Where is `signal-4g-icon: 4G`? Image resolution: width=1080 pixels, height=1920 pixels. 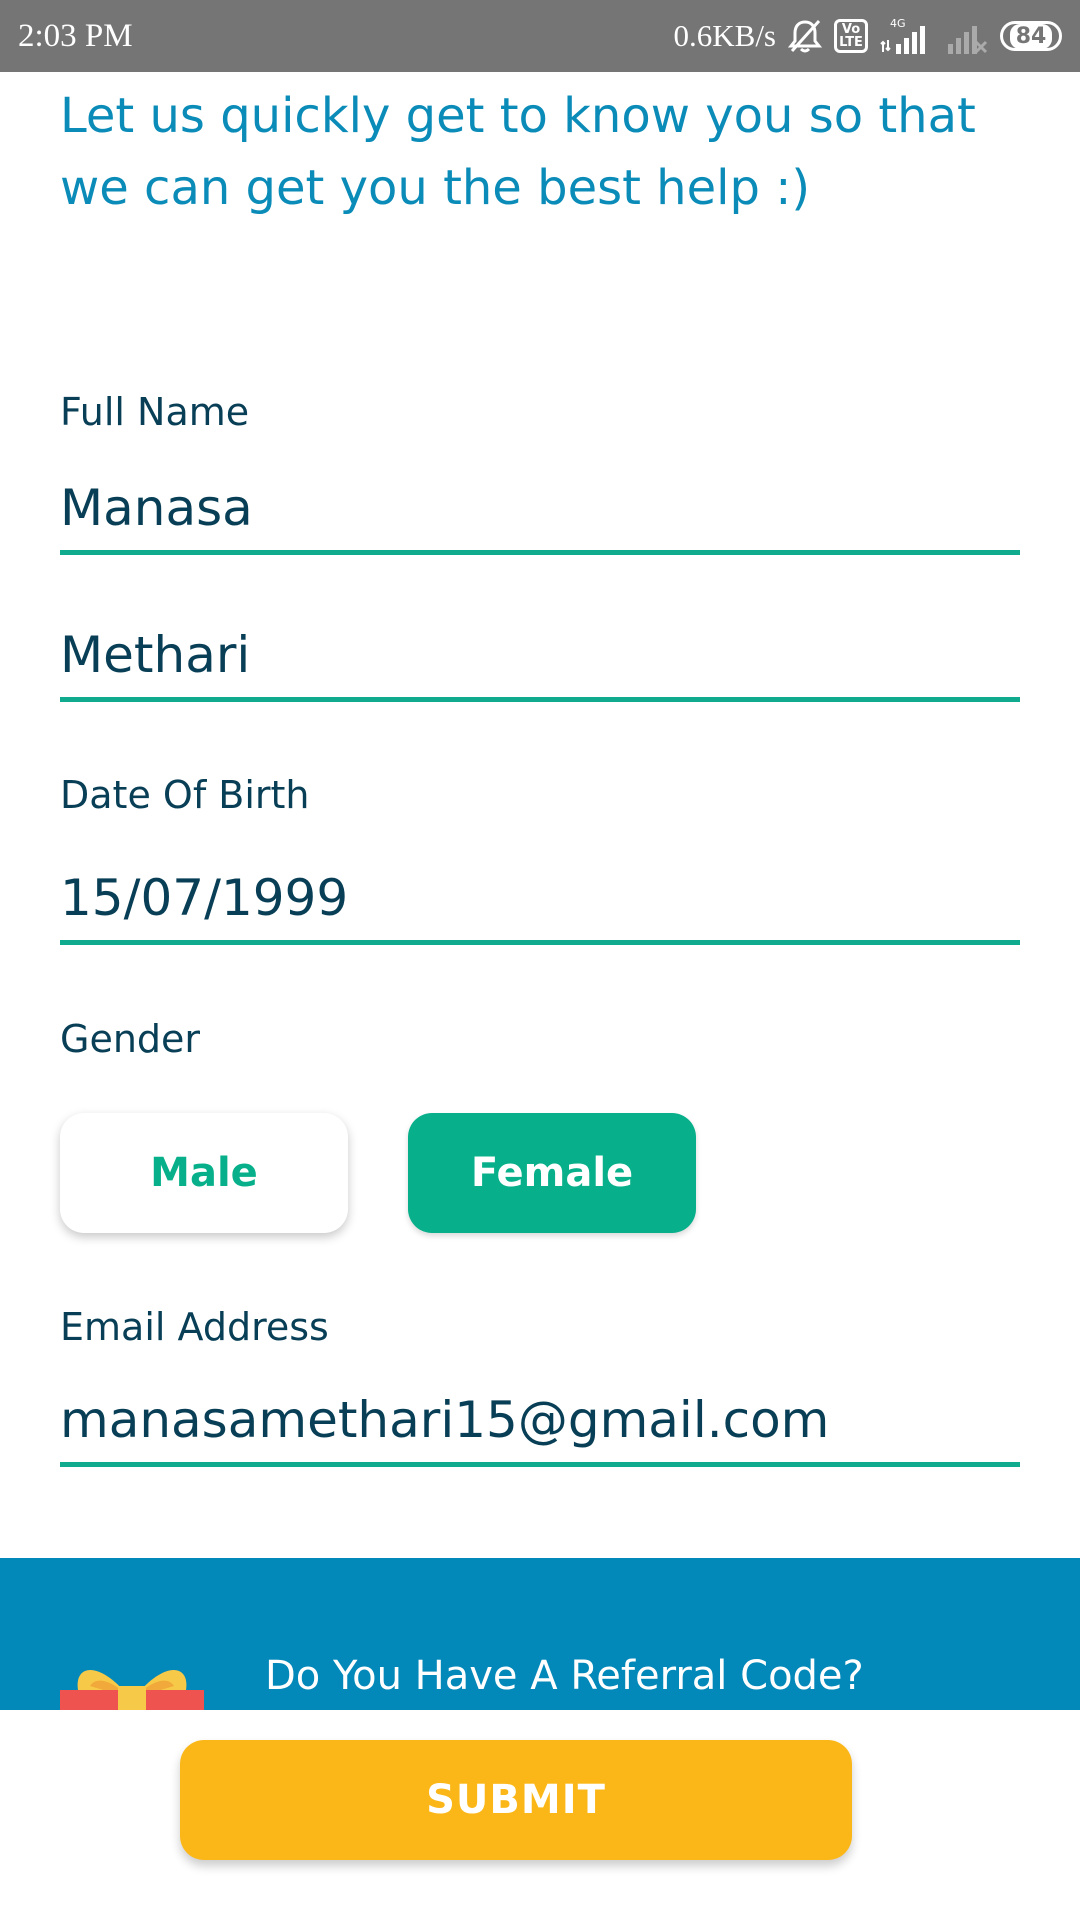
signal-4g-icon: 4G is located at coordinates (906, 36).